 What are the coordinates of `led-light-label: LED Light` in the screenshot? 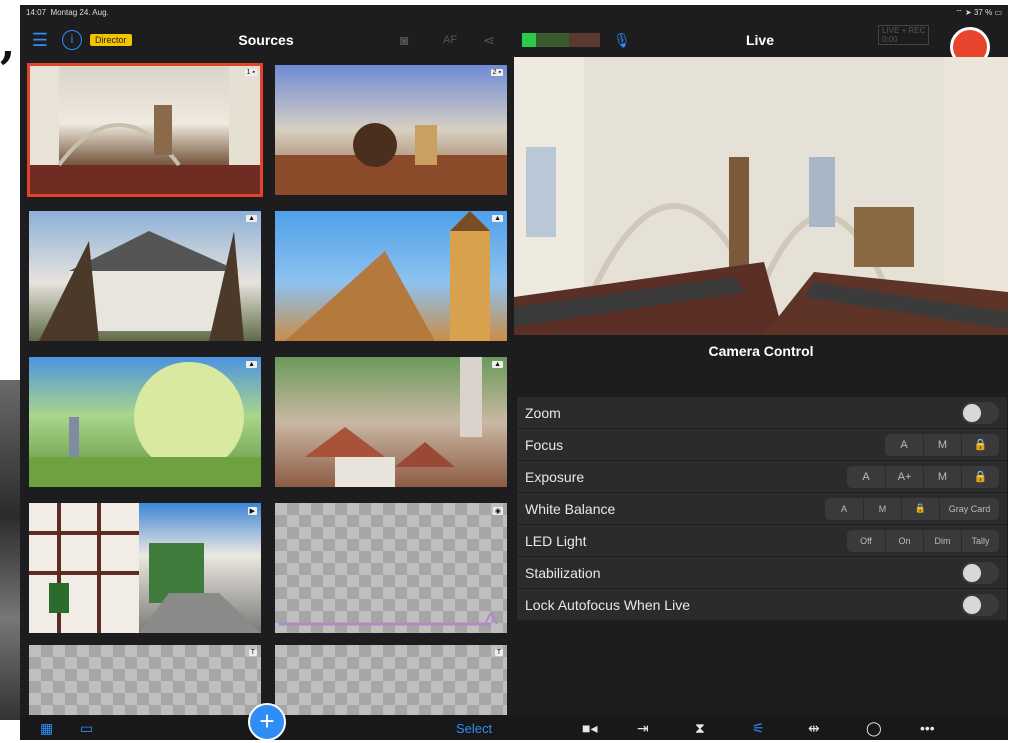 It's located at (556, 540).